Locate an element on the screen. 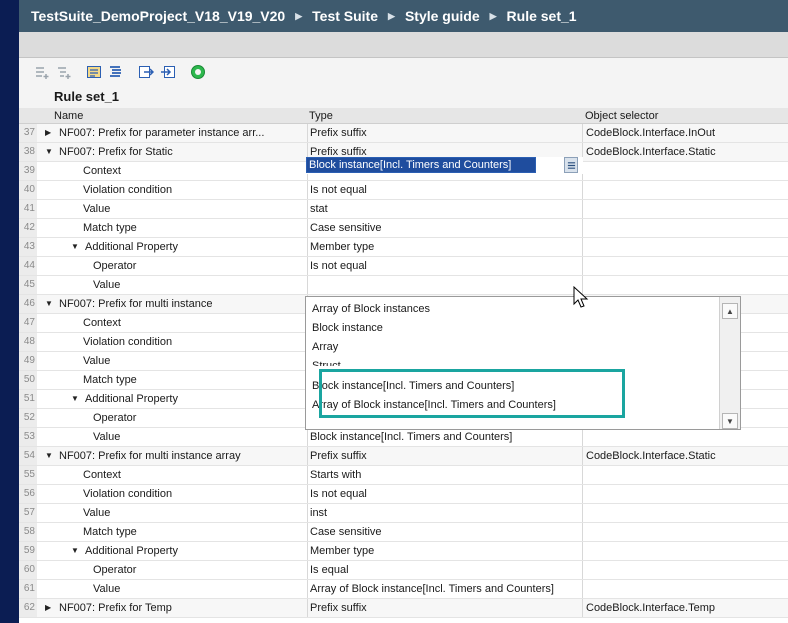  table-row: 43 ▼ Additional Property Member type is located at coordinates (403, 247).